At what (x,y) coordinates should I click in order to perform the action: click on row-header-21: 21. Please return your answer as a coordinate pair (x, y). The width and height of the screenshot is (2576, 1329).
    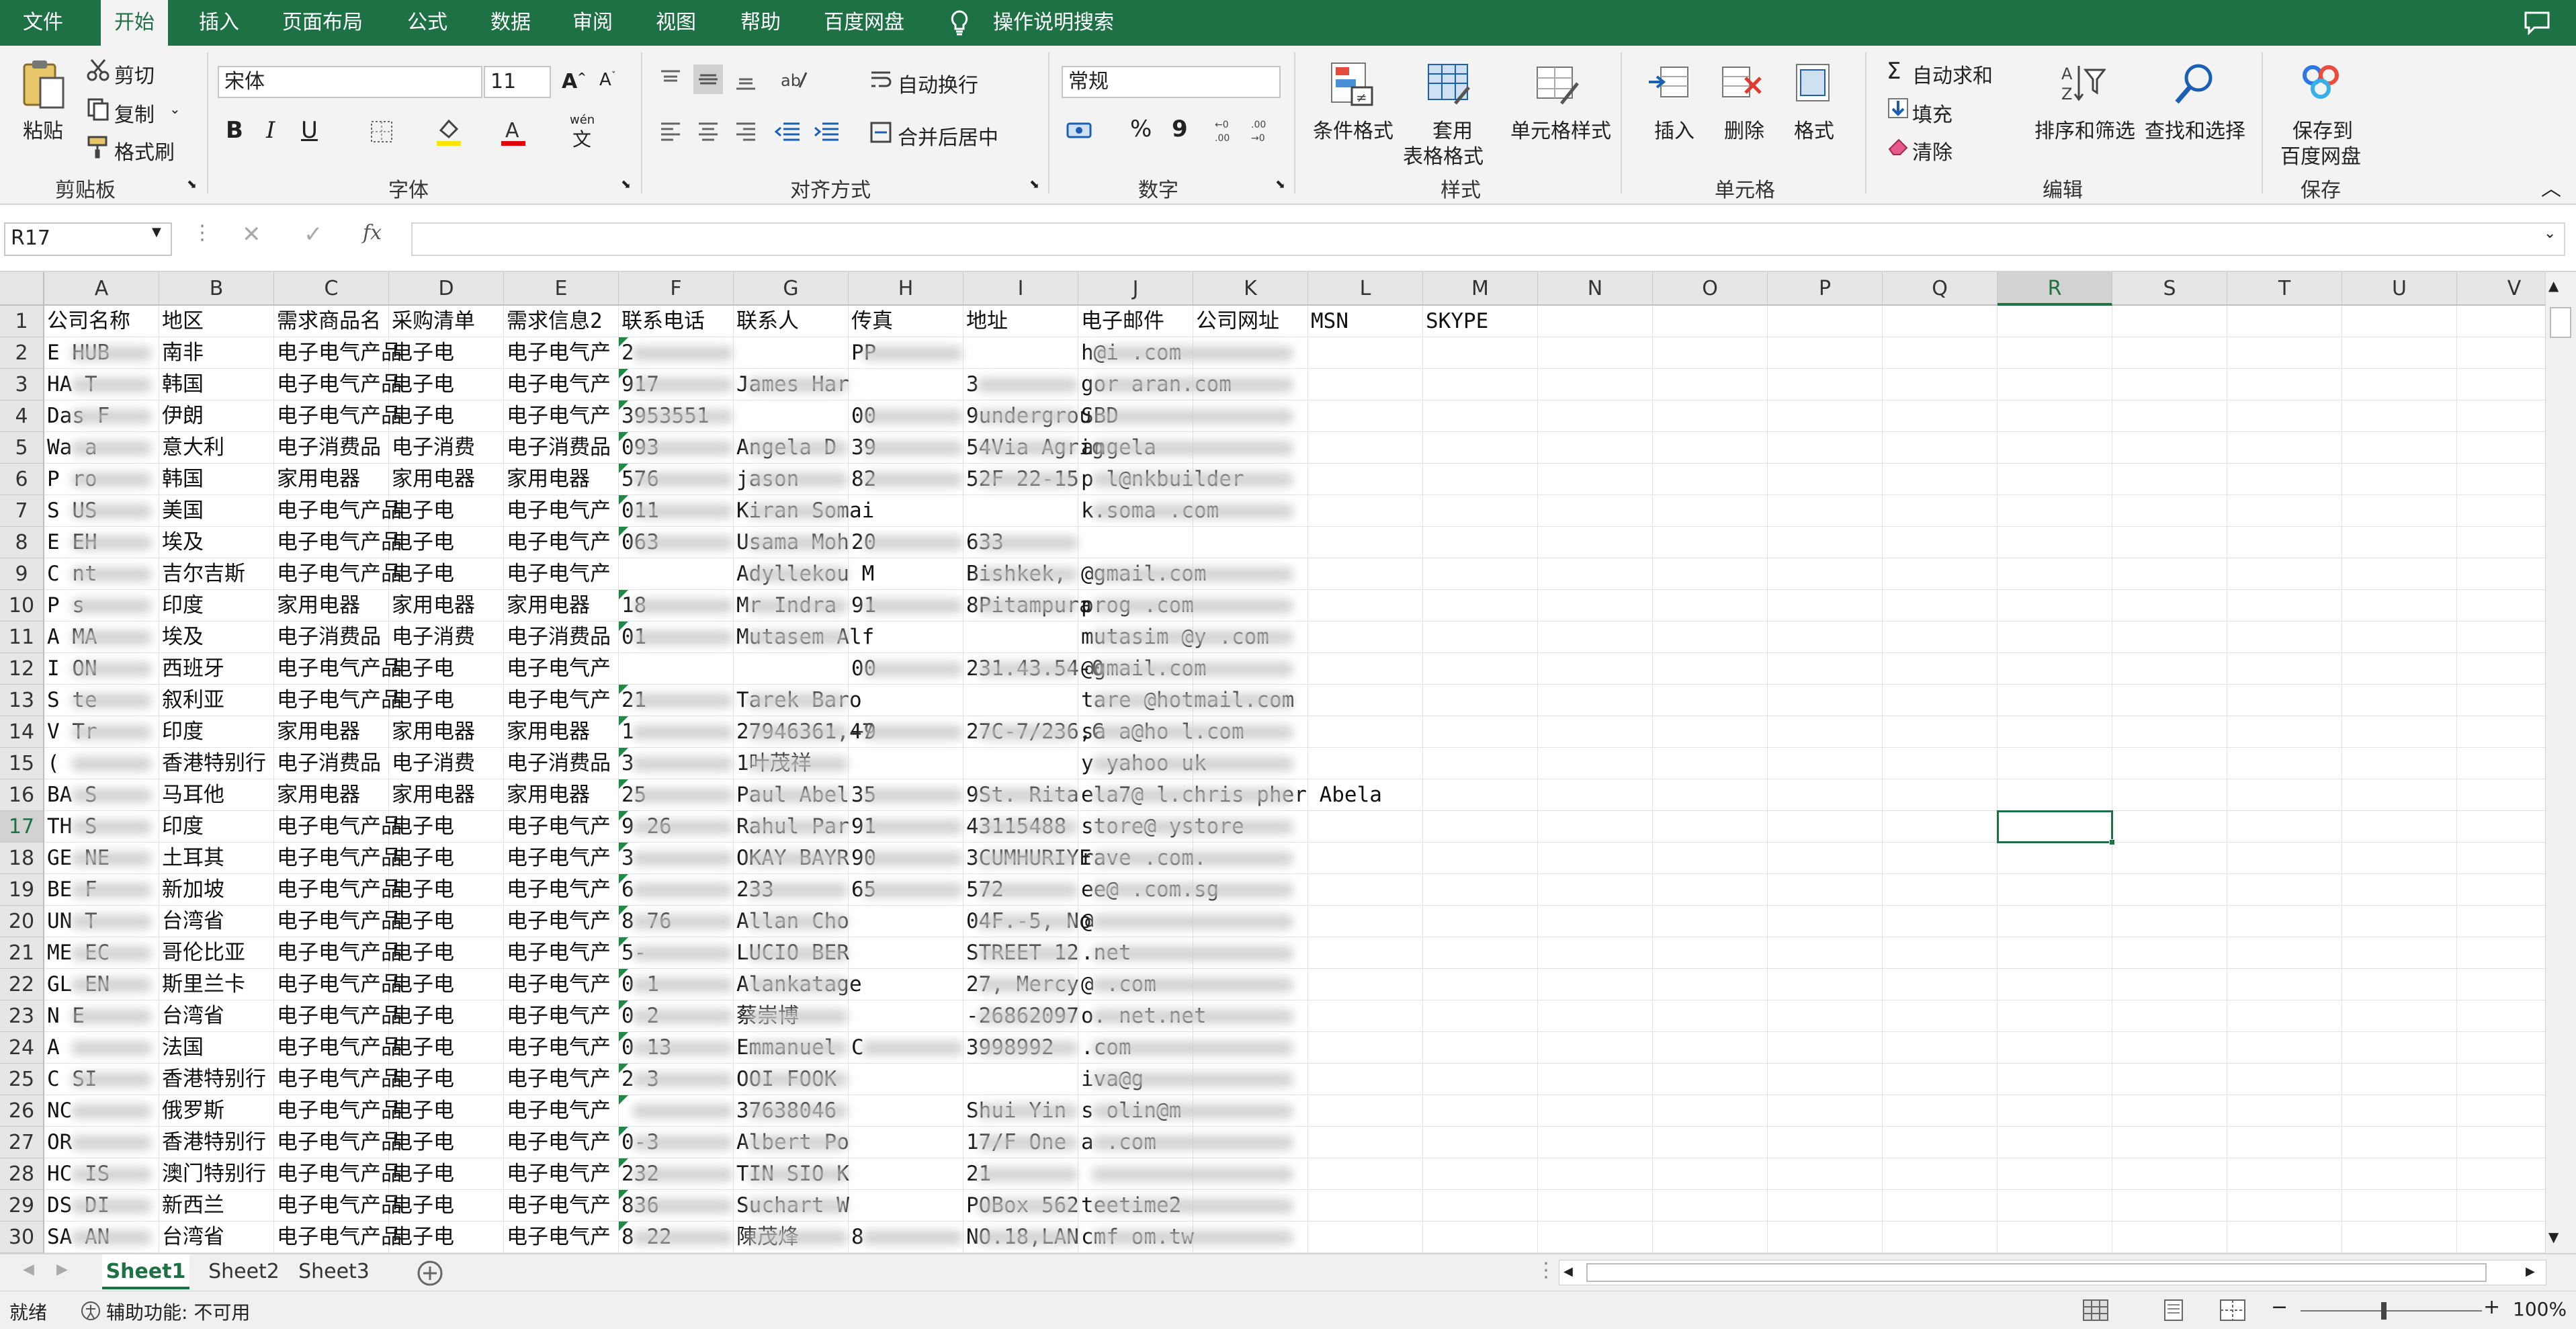
    Looking at the image, I should click on (22, 953).